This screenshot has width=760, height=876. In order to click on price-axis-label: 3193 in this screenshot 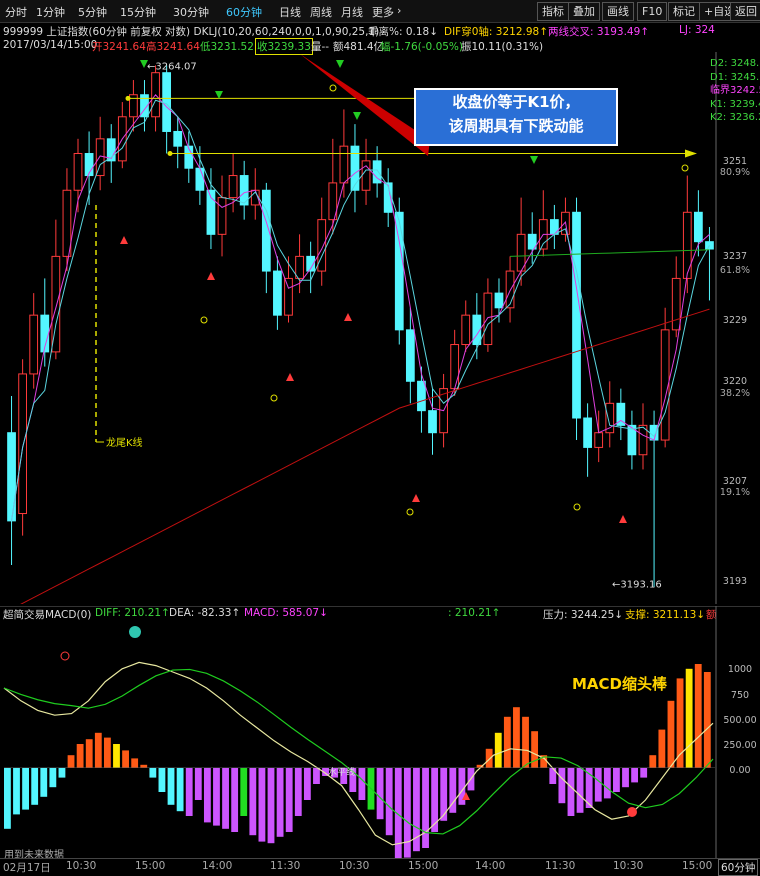, I will do `click(735, 581)`.